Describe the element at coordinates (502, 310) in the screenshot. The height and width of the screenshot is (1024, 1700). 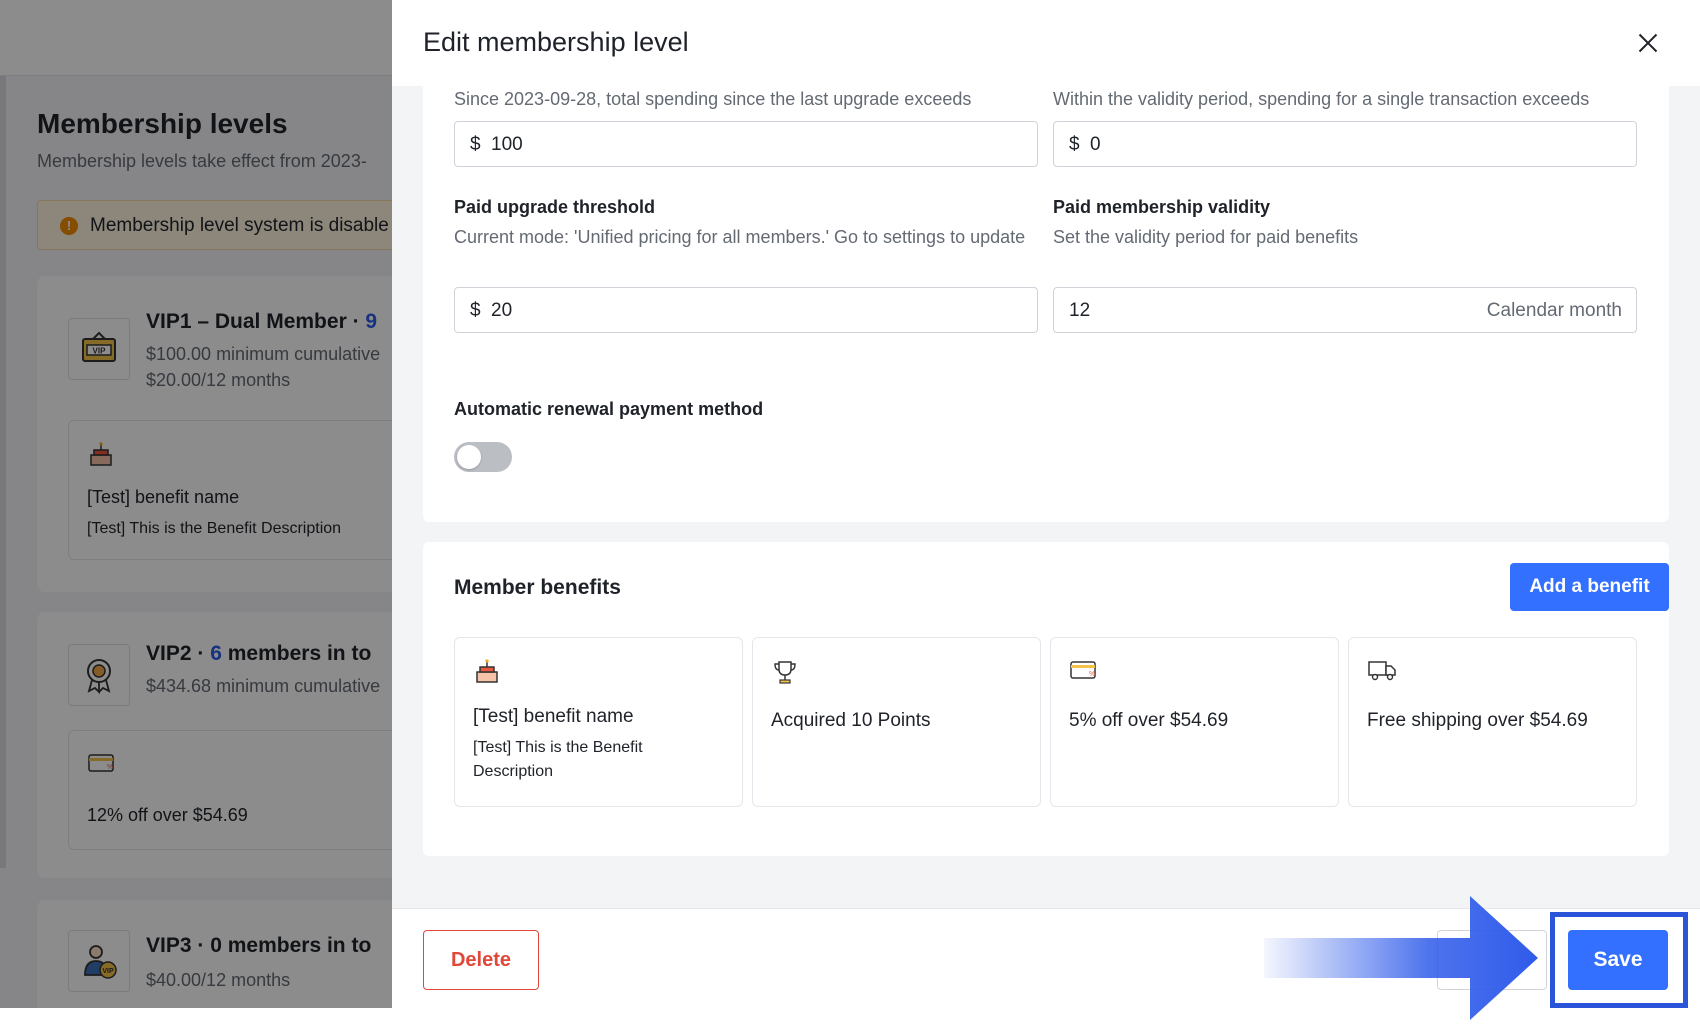
I see `input-value: 20` at that location.